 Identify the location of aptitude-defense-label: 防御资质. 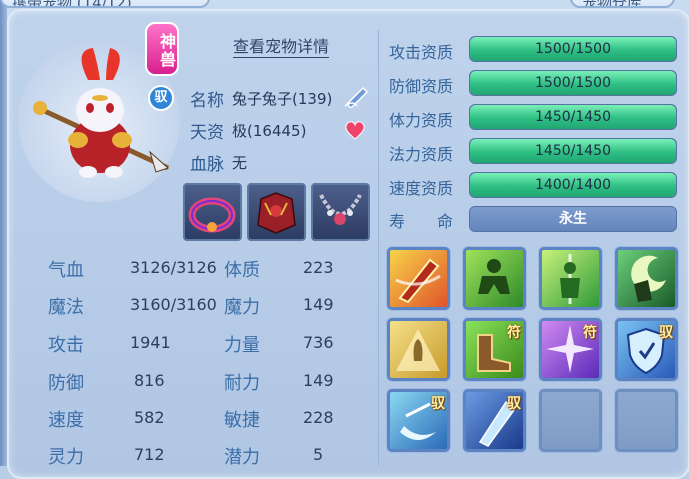
(421, 86).